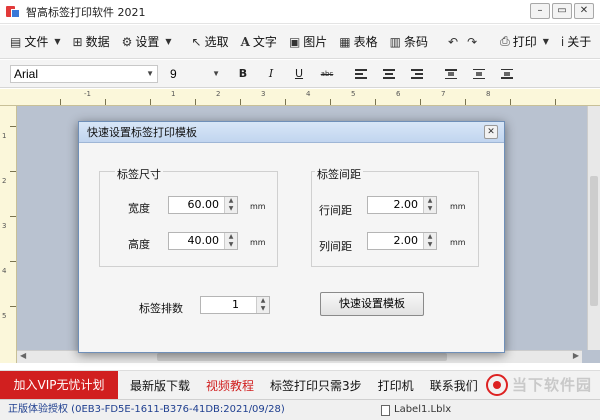  I want to click on width-label: 宽度, so click(139, 208).